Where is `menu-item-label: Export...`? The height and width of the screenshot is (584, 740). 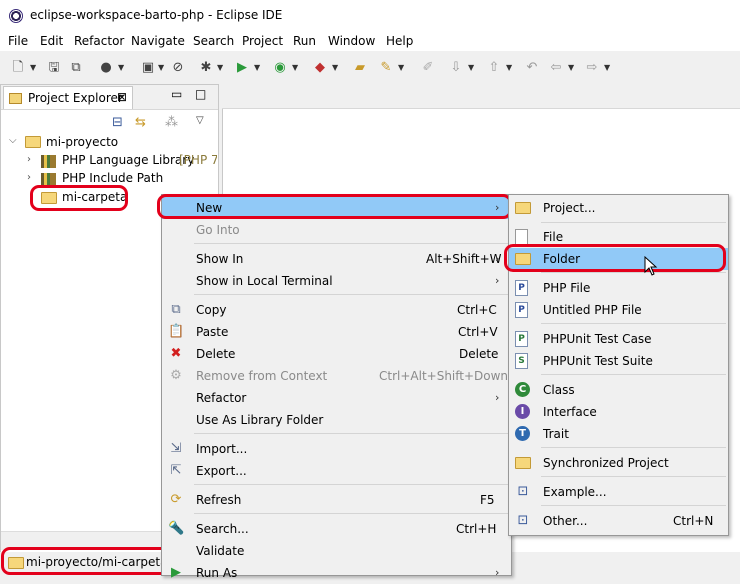 menu-item-label: Export... is located at coordinates (221, 471).